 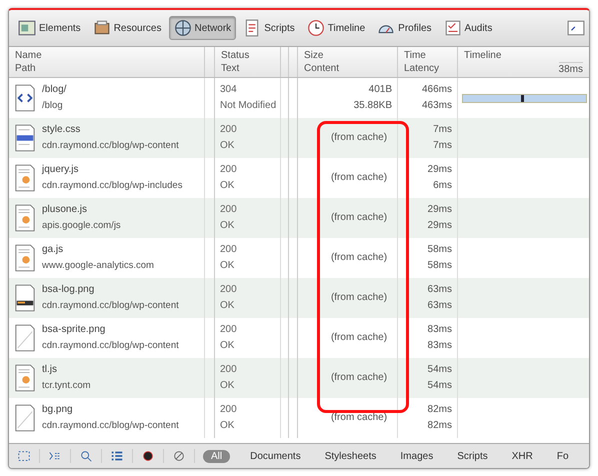 What do you see at coordinates (440, 290) in the screenshot?
I see `time-value: 63ms` at bounding box center [440, 290].